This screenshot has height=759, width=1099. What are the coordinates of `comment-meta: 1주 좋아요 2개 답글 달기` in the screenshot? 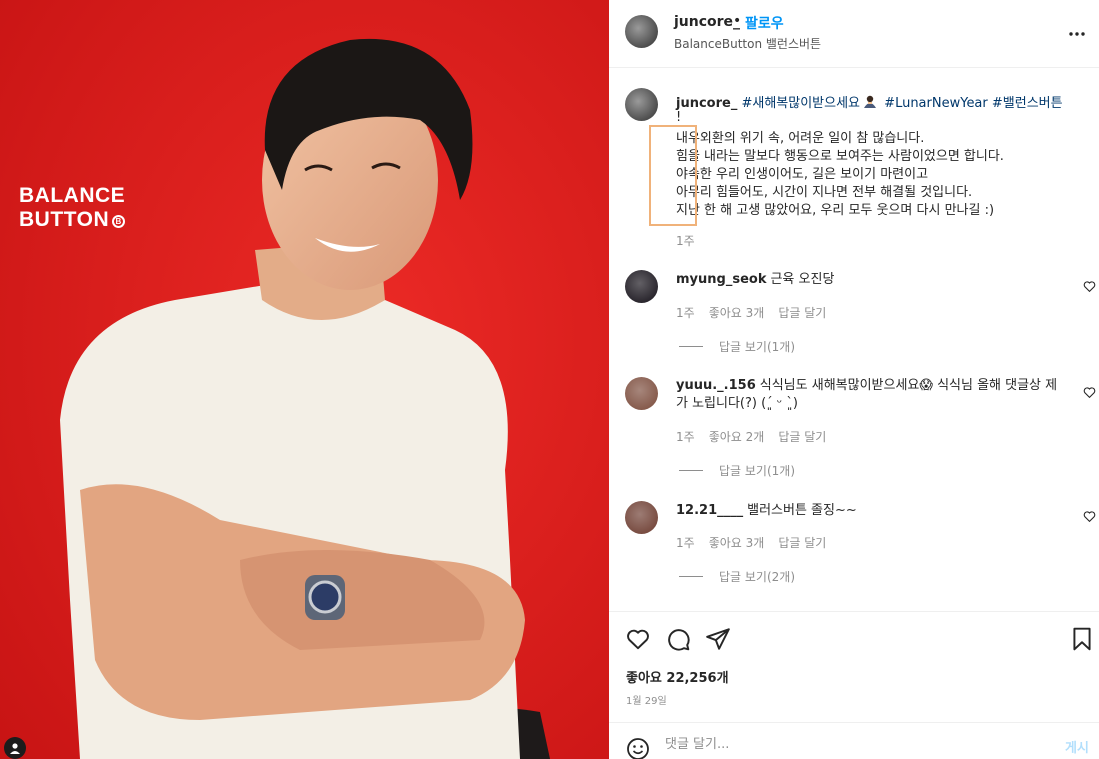 It's located at (758, 436).